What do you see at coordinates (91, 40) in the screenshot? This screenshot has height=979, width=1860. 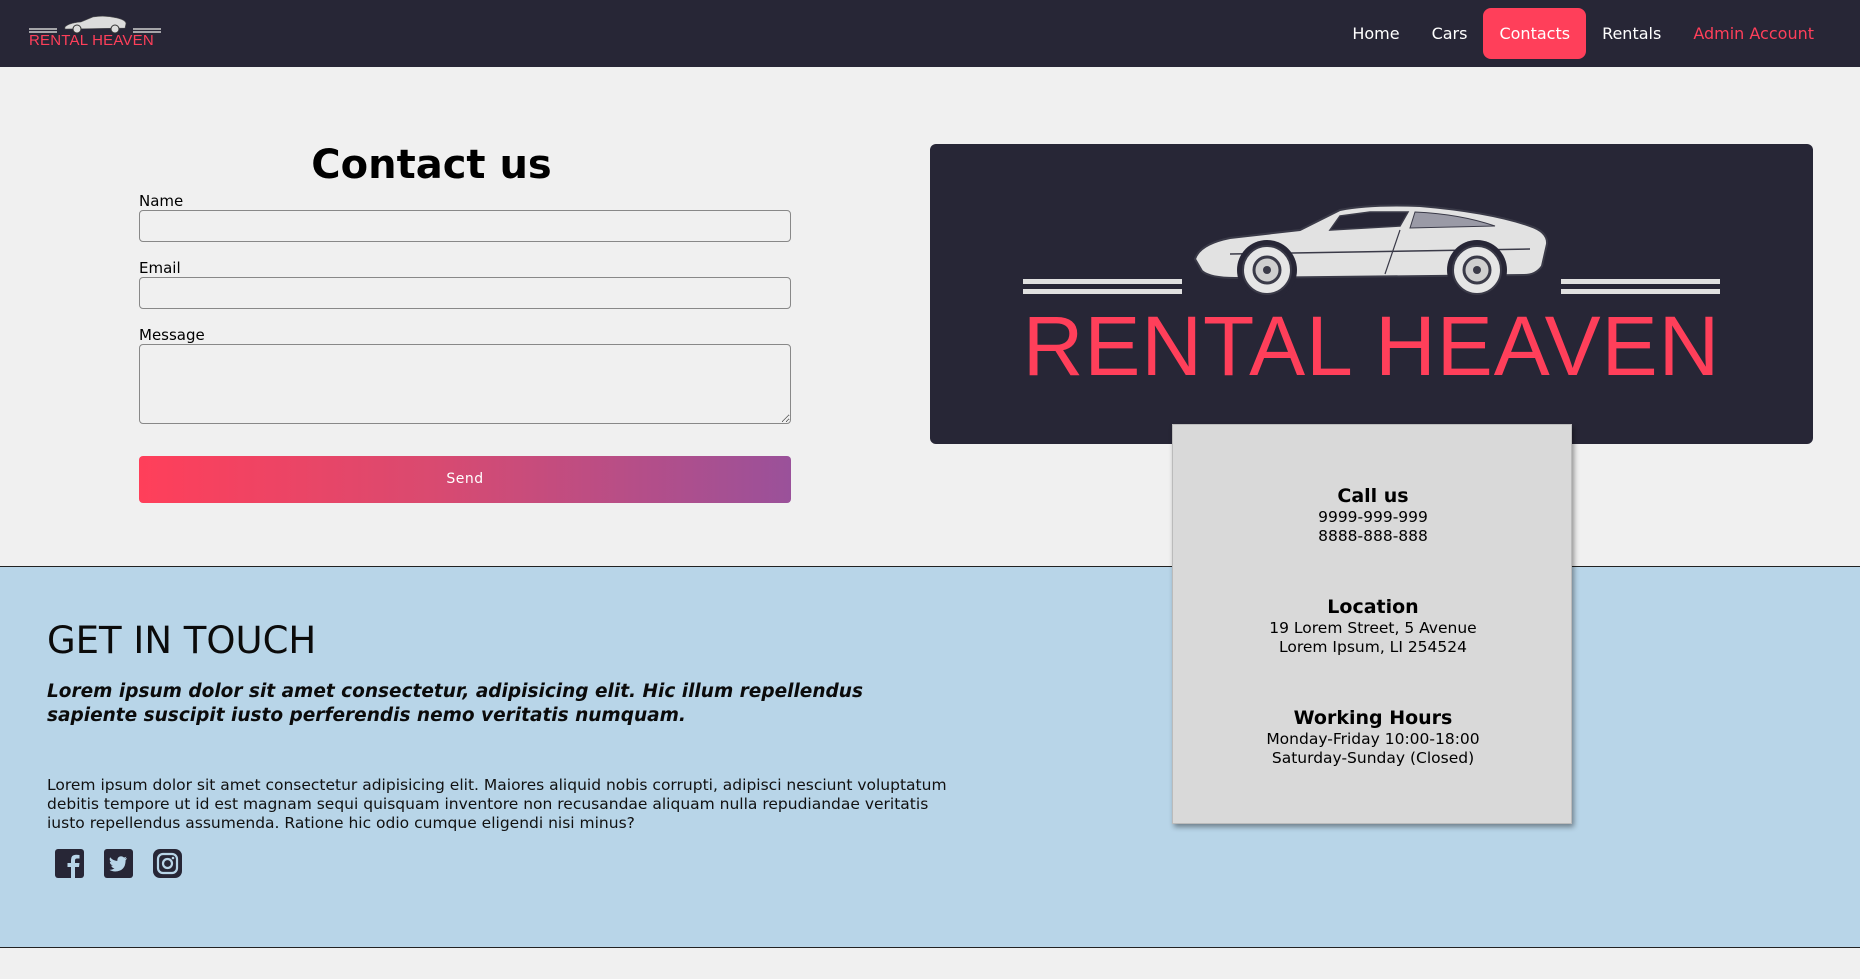 I see `brand-logo-text: RENTAL HEAVEN` at bounding box center [91, 40].